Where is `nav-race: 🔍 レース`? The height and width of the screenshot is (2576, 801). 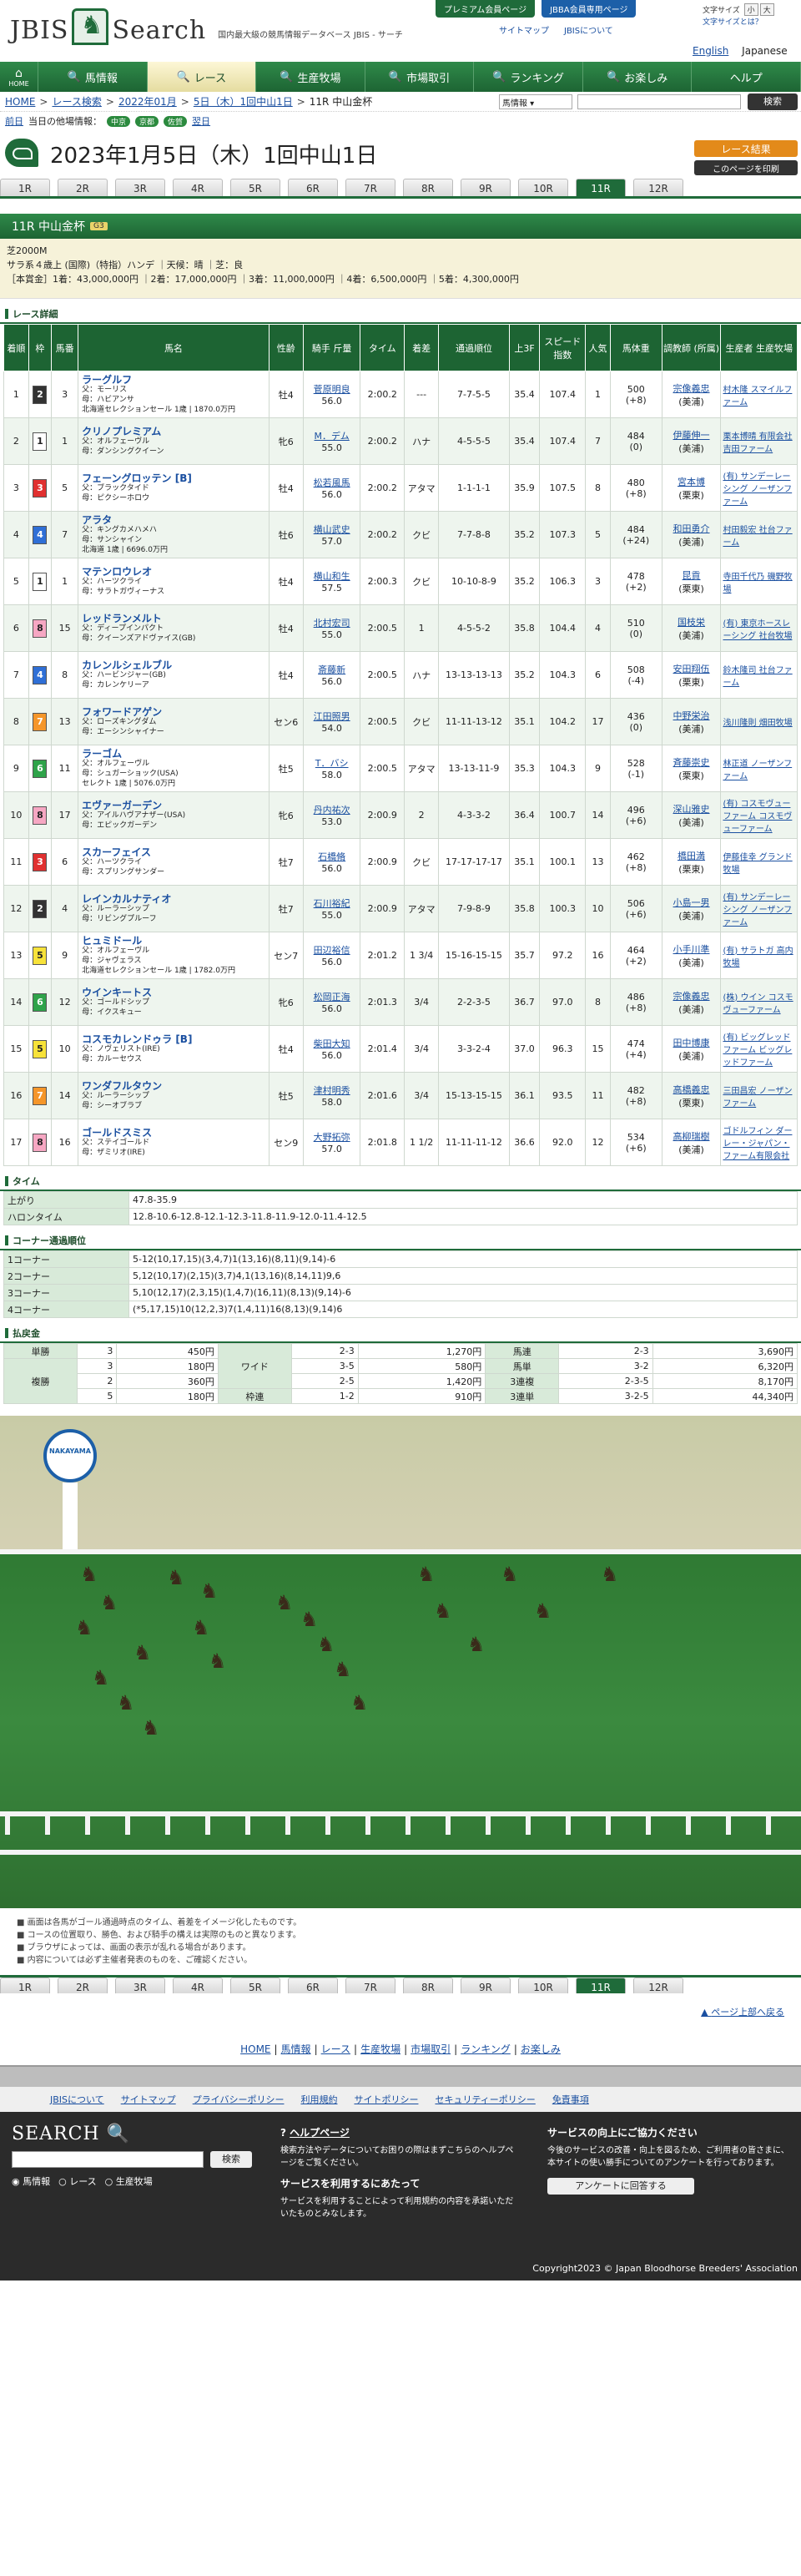 nav-race: 🔍 レース is located at coordinates (202, 77).